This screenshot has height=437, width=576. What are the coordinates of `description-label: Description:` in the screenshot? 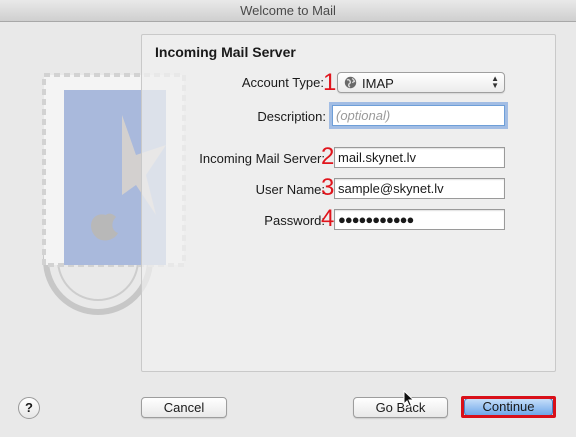 It's located at (291, 116).